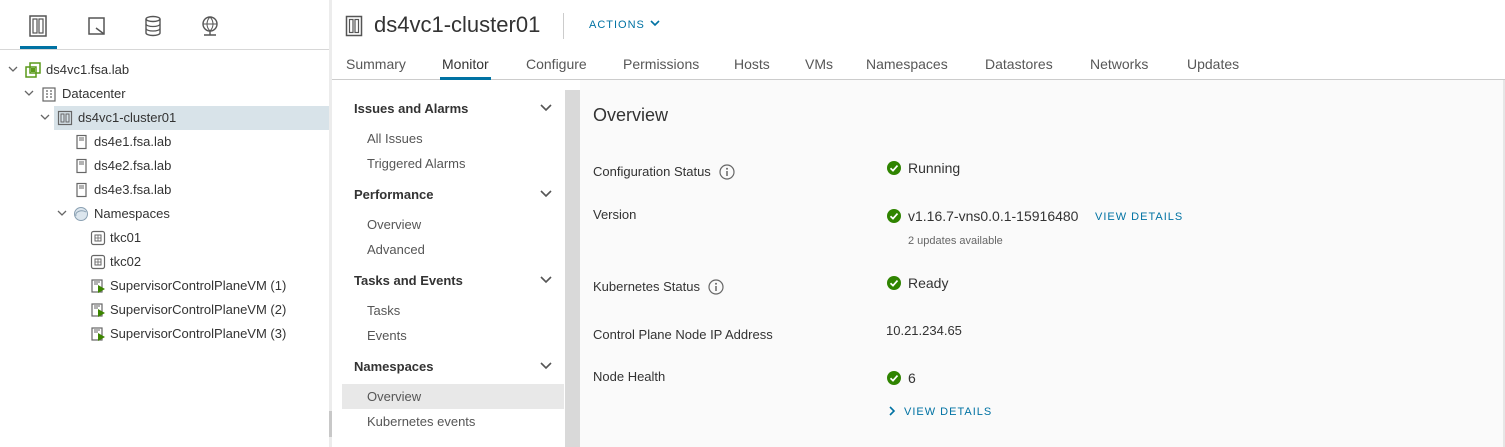 Image resolution: width=1505 pixels, height=447 pixels. I want to click on tree-node-host: ds4e1.fsa.lab, so click(165, 142).